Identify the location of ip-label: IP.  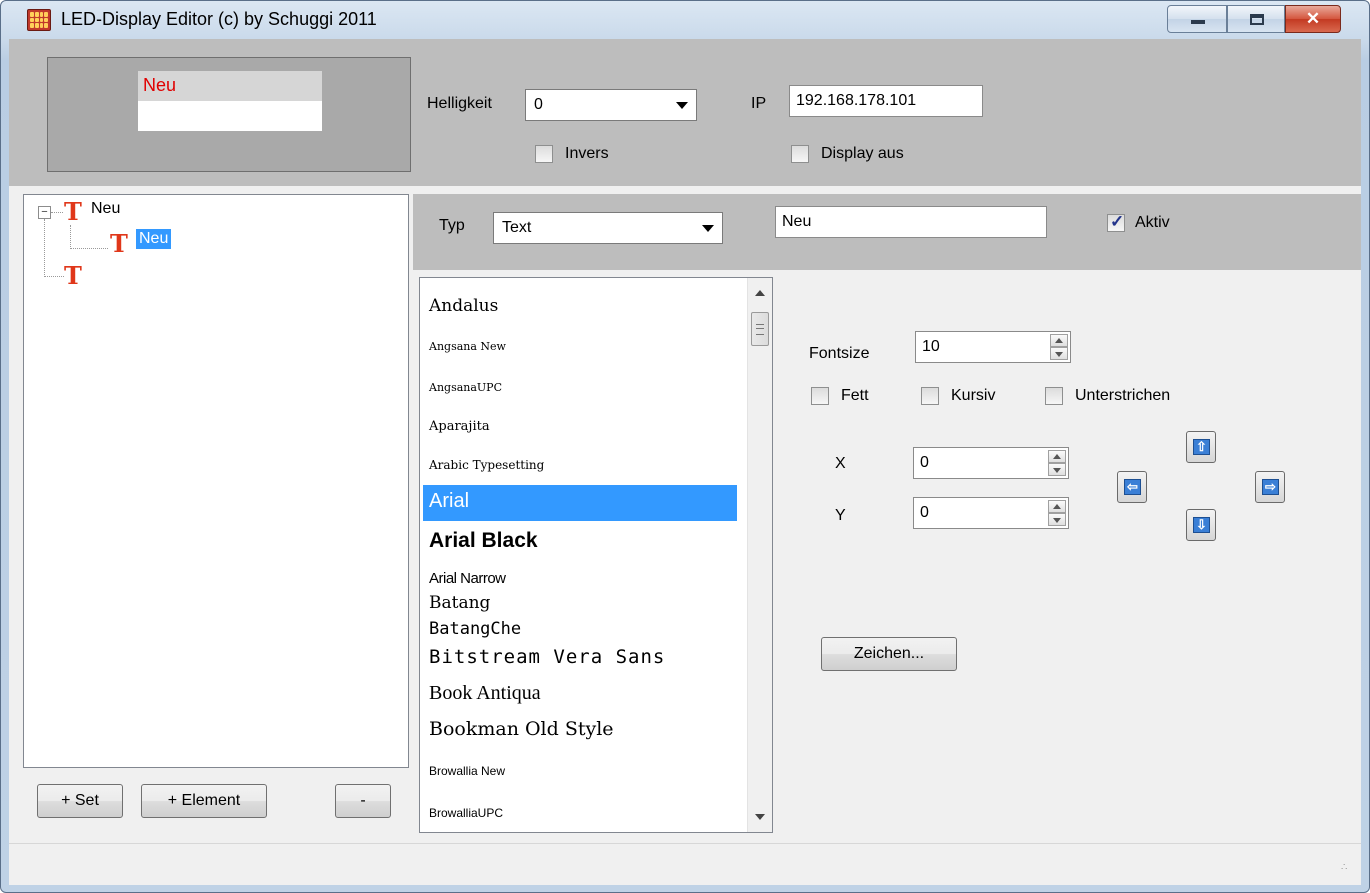
(759, 103).